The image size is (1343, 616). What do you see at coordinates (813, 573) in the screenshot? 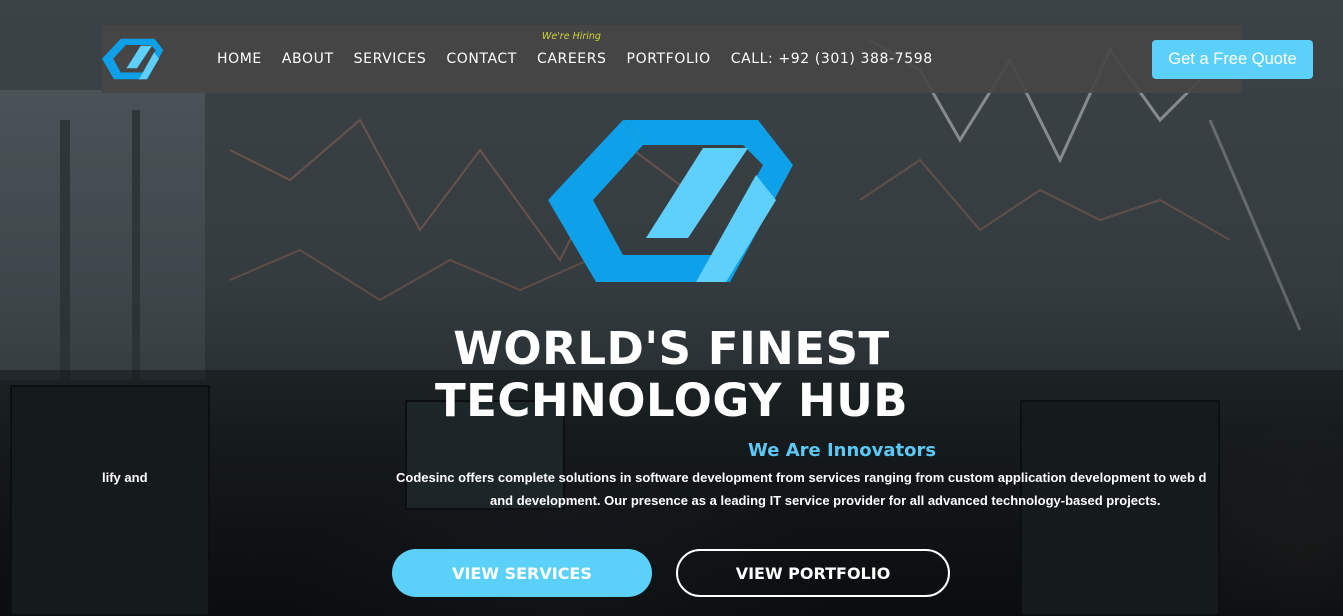
I see `view-portfolio-button: VIEW PORTFOLIO` at bounding box center [813, 573].